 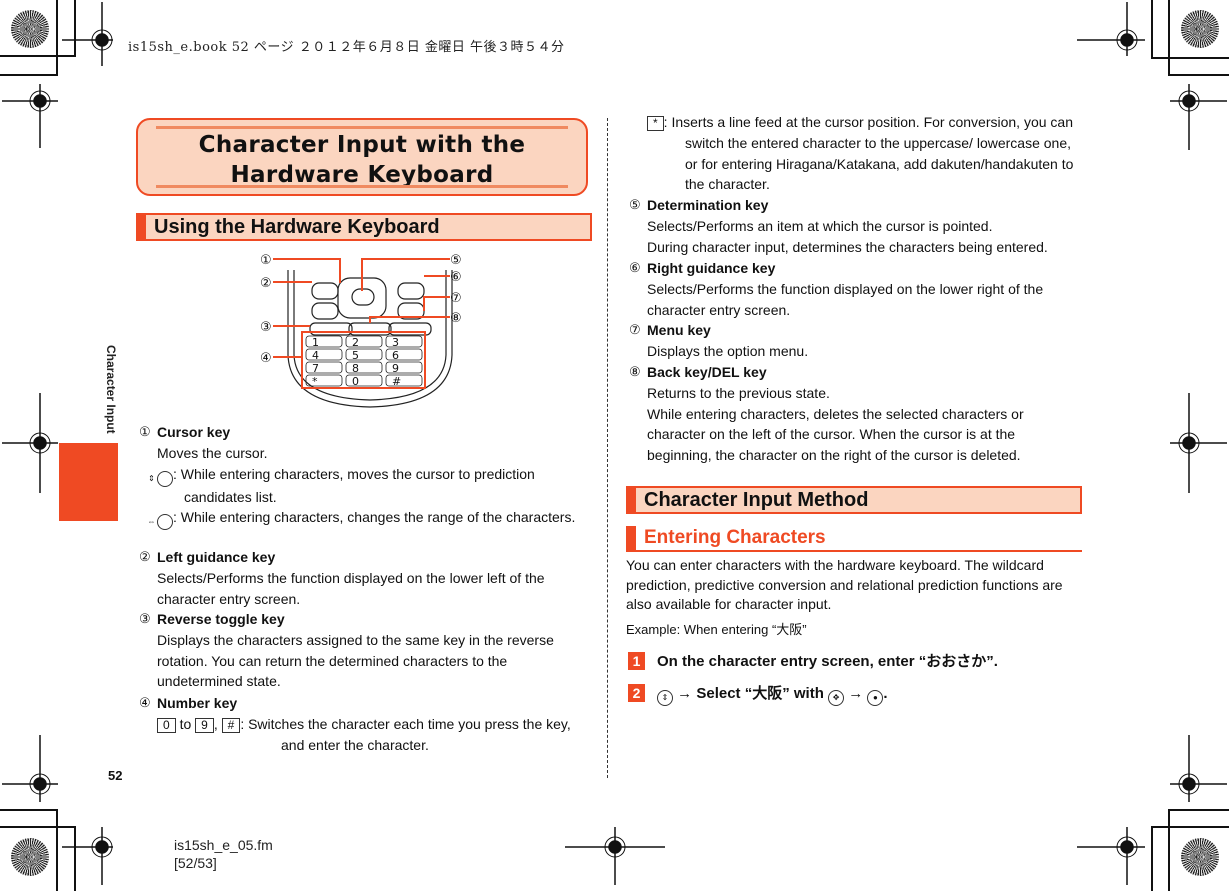 I want to click on determination-key, so click(x=363, y=297).